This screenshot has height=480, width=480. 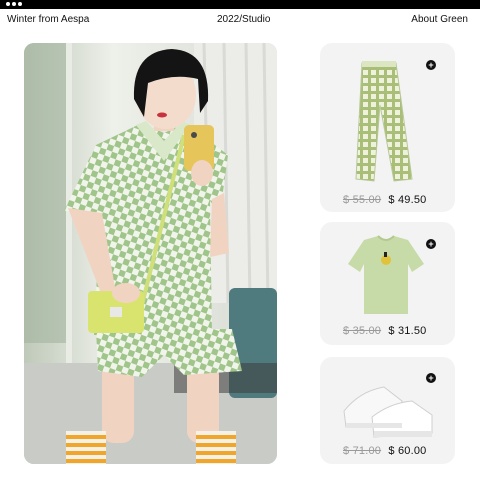 I want to click on window-controls, so click(x=14, y=4).